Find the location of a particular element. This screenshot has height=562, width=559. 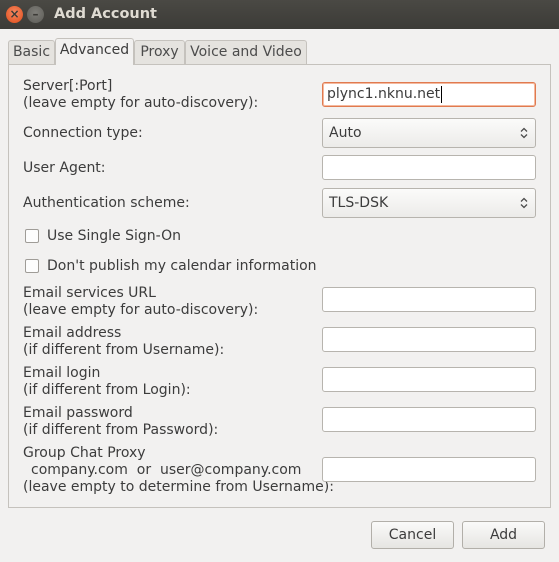

dont-publish-calendar-label: Don't publish my calendar information is located at coordinates (182, 266).